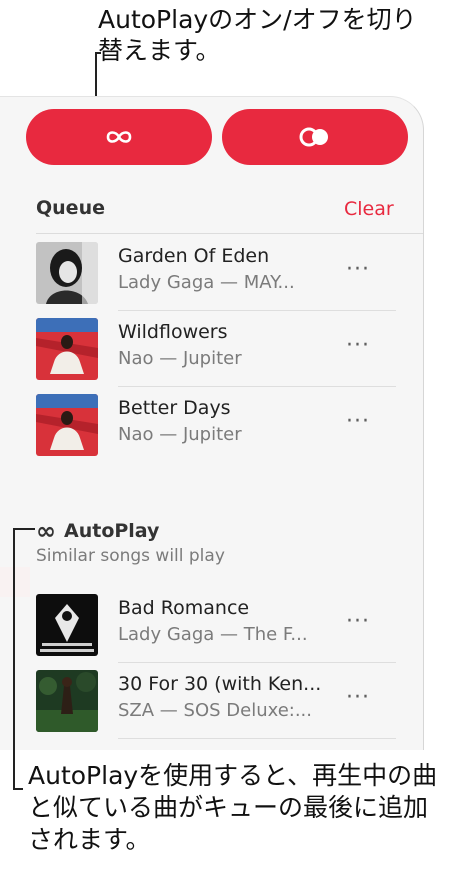  Describe the element at coordinates (130, 556) in the screenshot. I see `autoplay-subtitle: Similar songs will play` at that location.